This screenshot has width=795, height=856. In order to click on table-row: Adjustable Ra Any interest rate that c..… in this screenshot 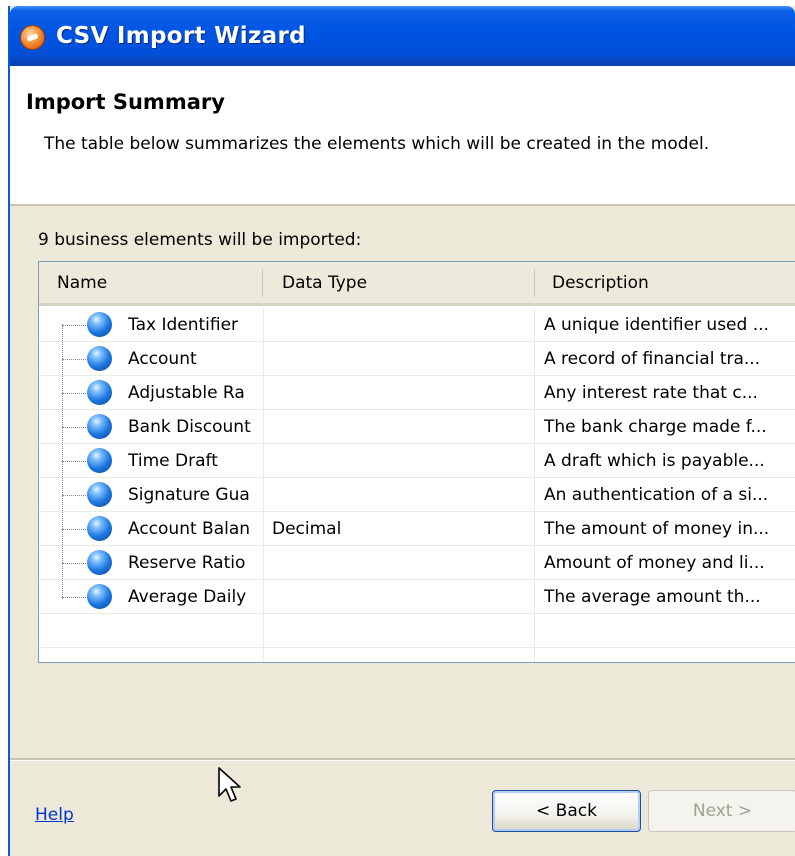, I will do `click(417, 393)`.